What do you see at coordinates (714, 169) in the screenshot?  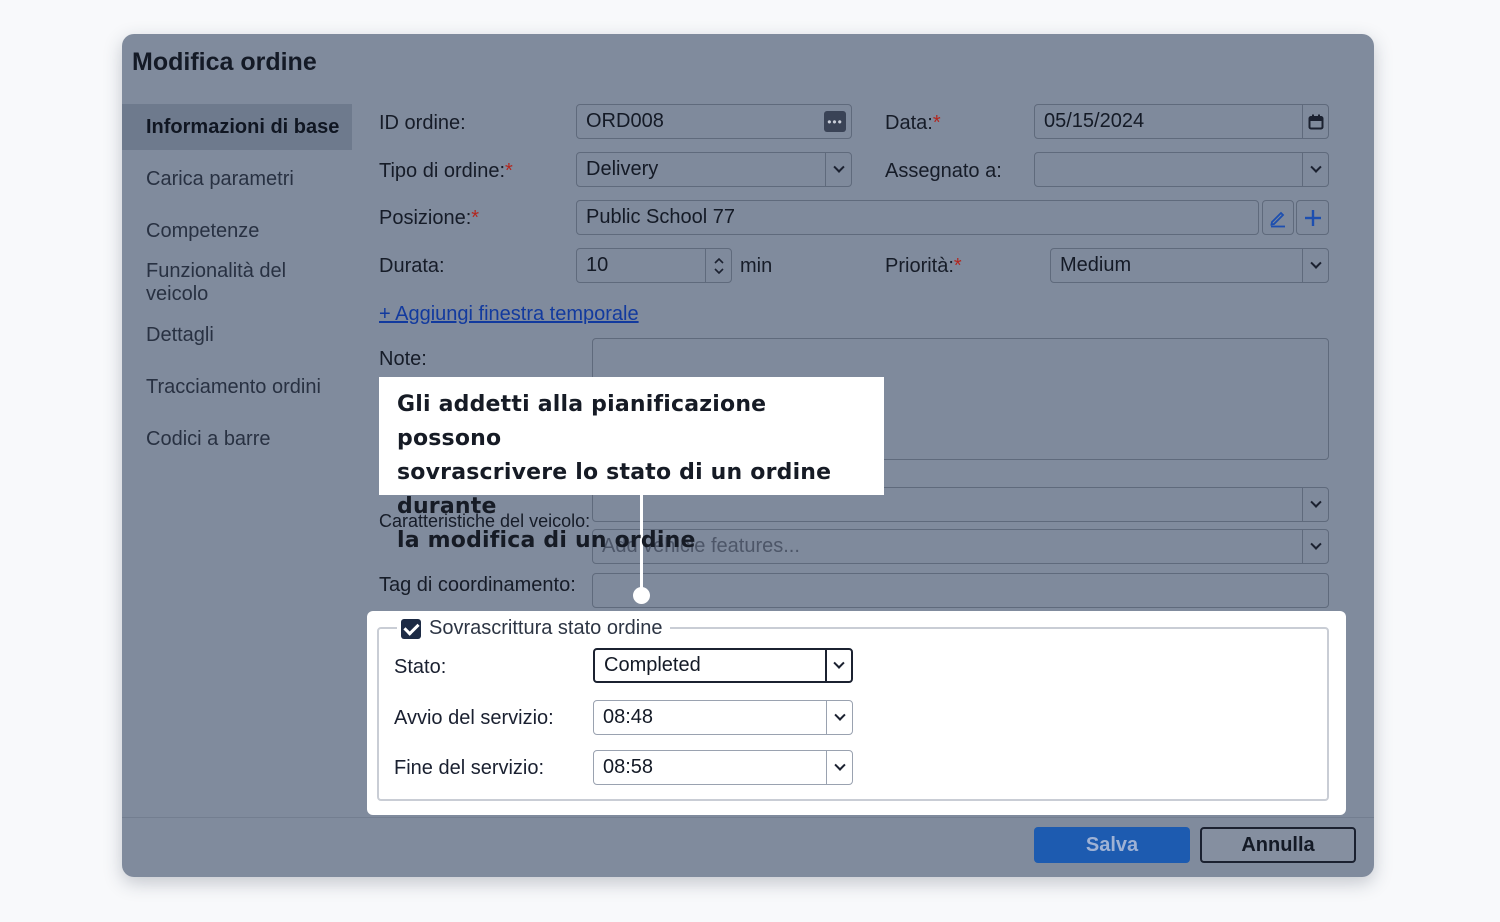 I see `order-type-select: Delivery` at bounding box center [714, 169].